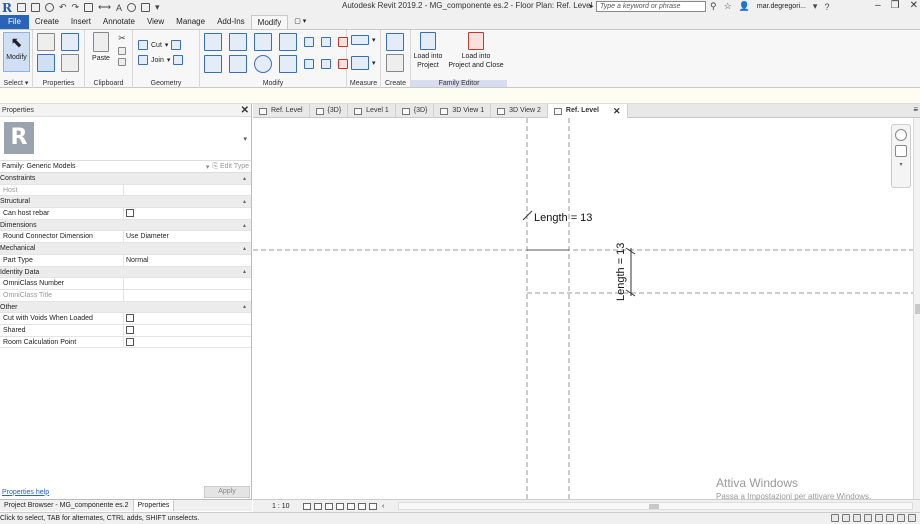 This screenshot has height=524, width=920. Describe the element at coordinates (230, 167) in the screenshot. I see `edit-type-button: ⎘ Edit Type` at that location.